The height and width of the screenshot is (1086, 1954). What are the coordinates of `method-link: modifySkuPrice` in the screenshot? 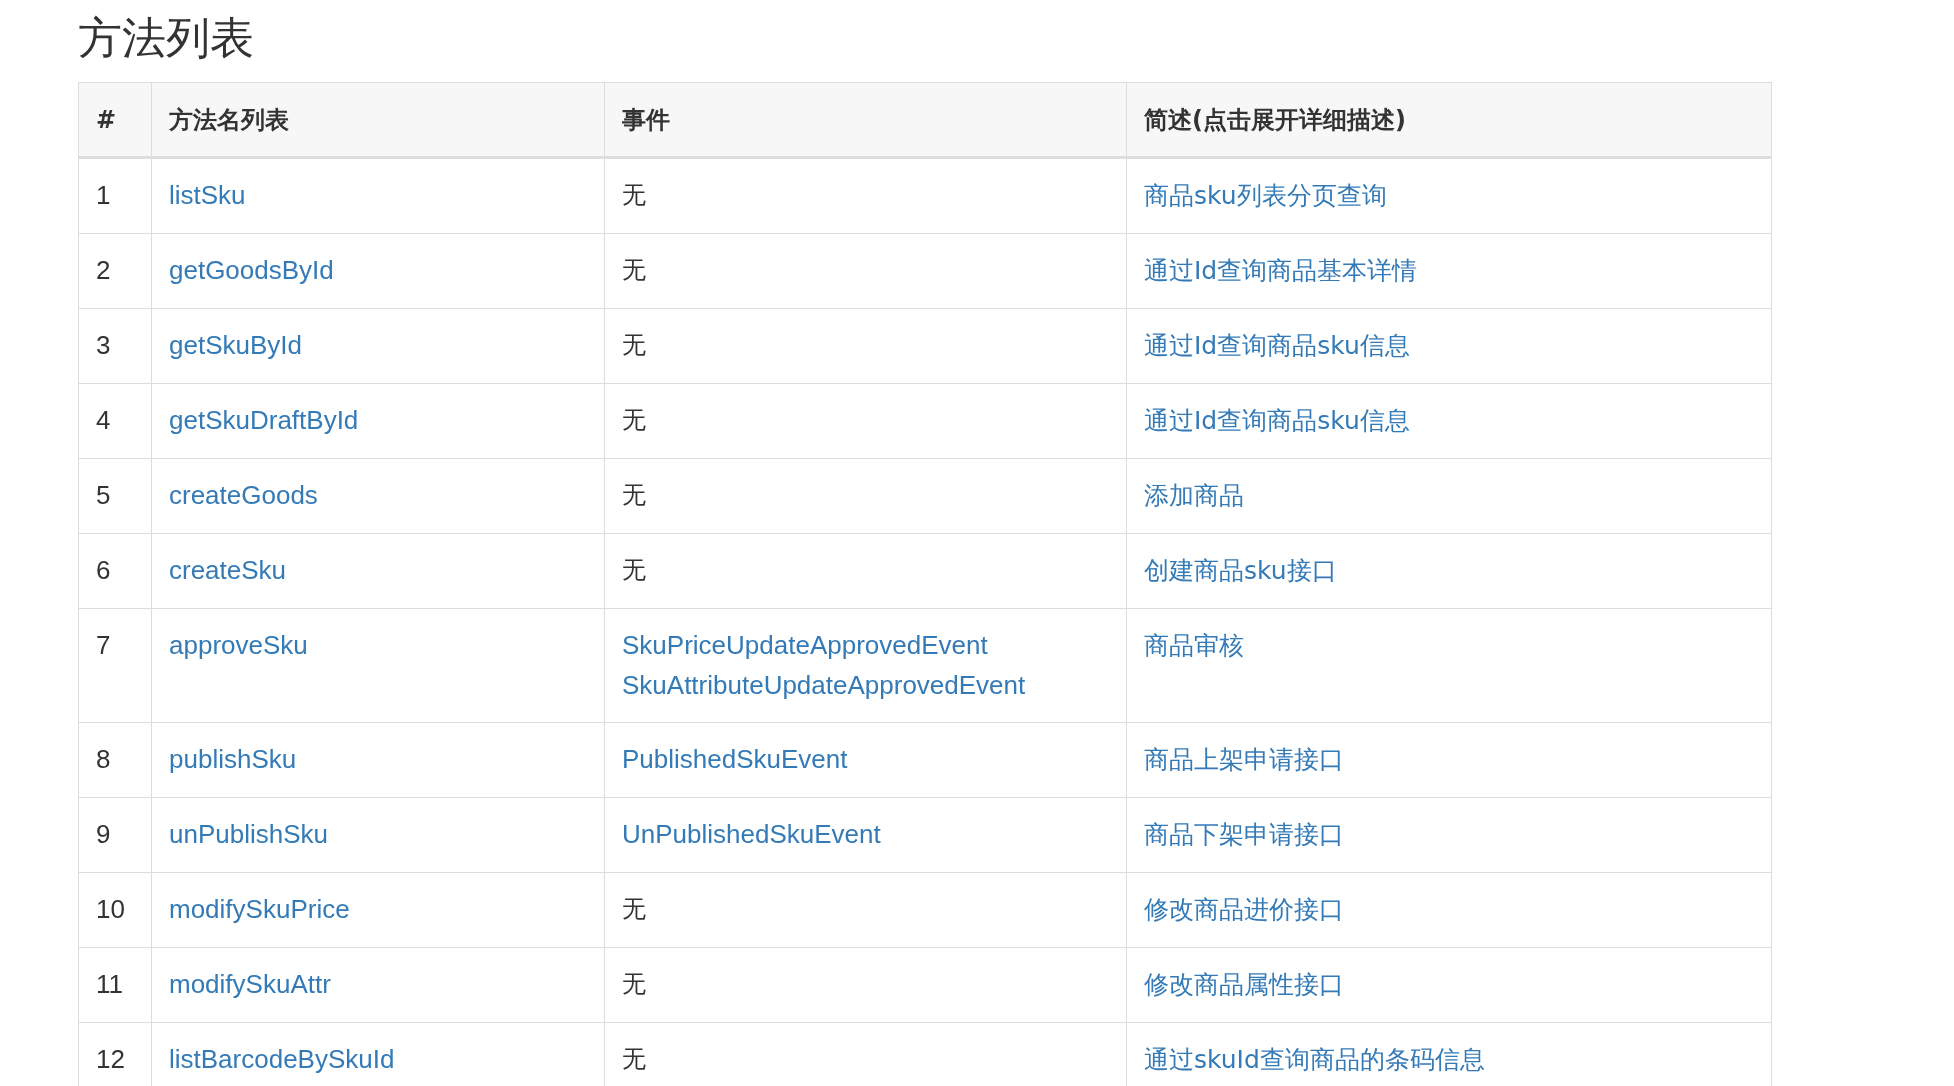 It's located at (259, 909).